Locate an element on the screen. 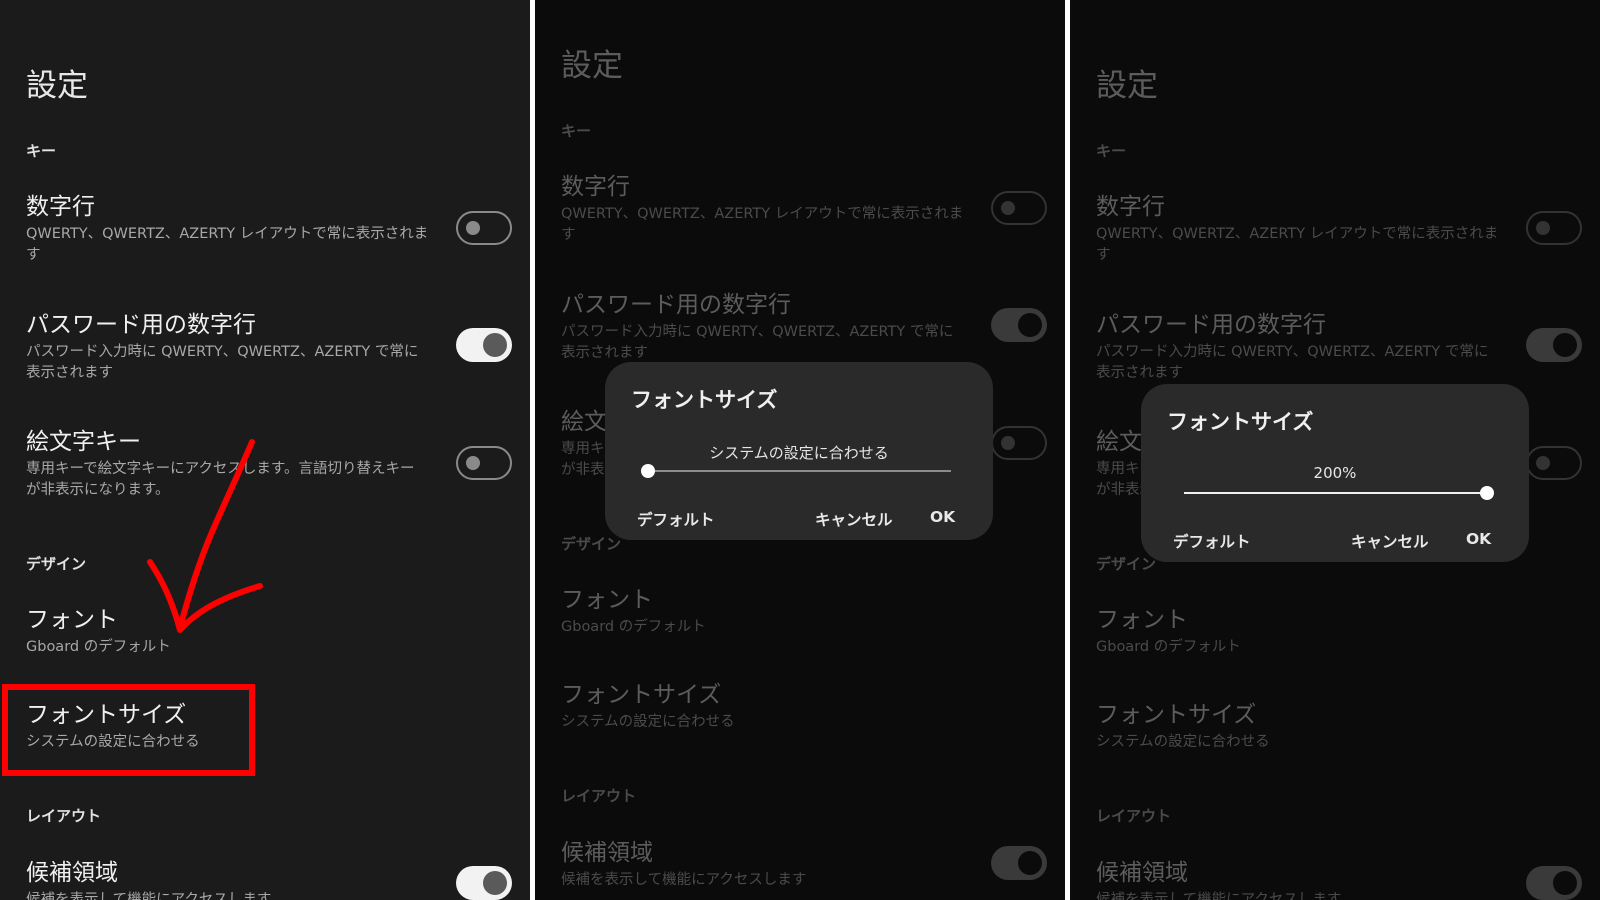 The image size is (1600, 900). annotation-arrow-icon is located at coordinates (205, 536).